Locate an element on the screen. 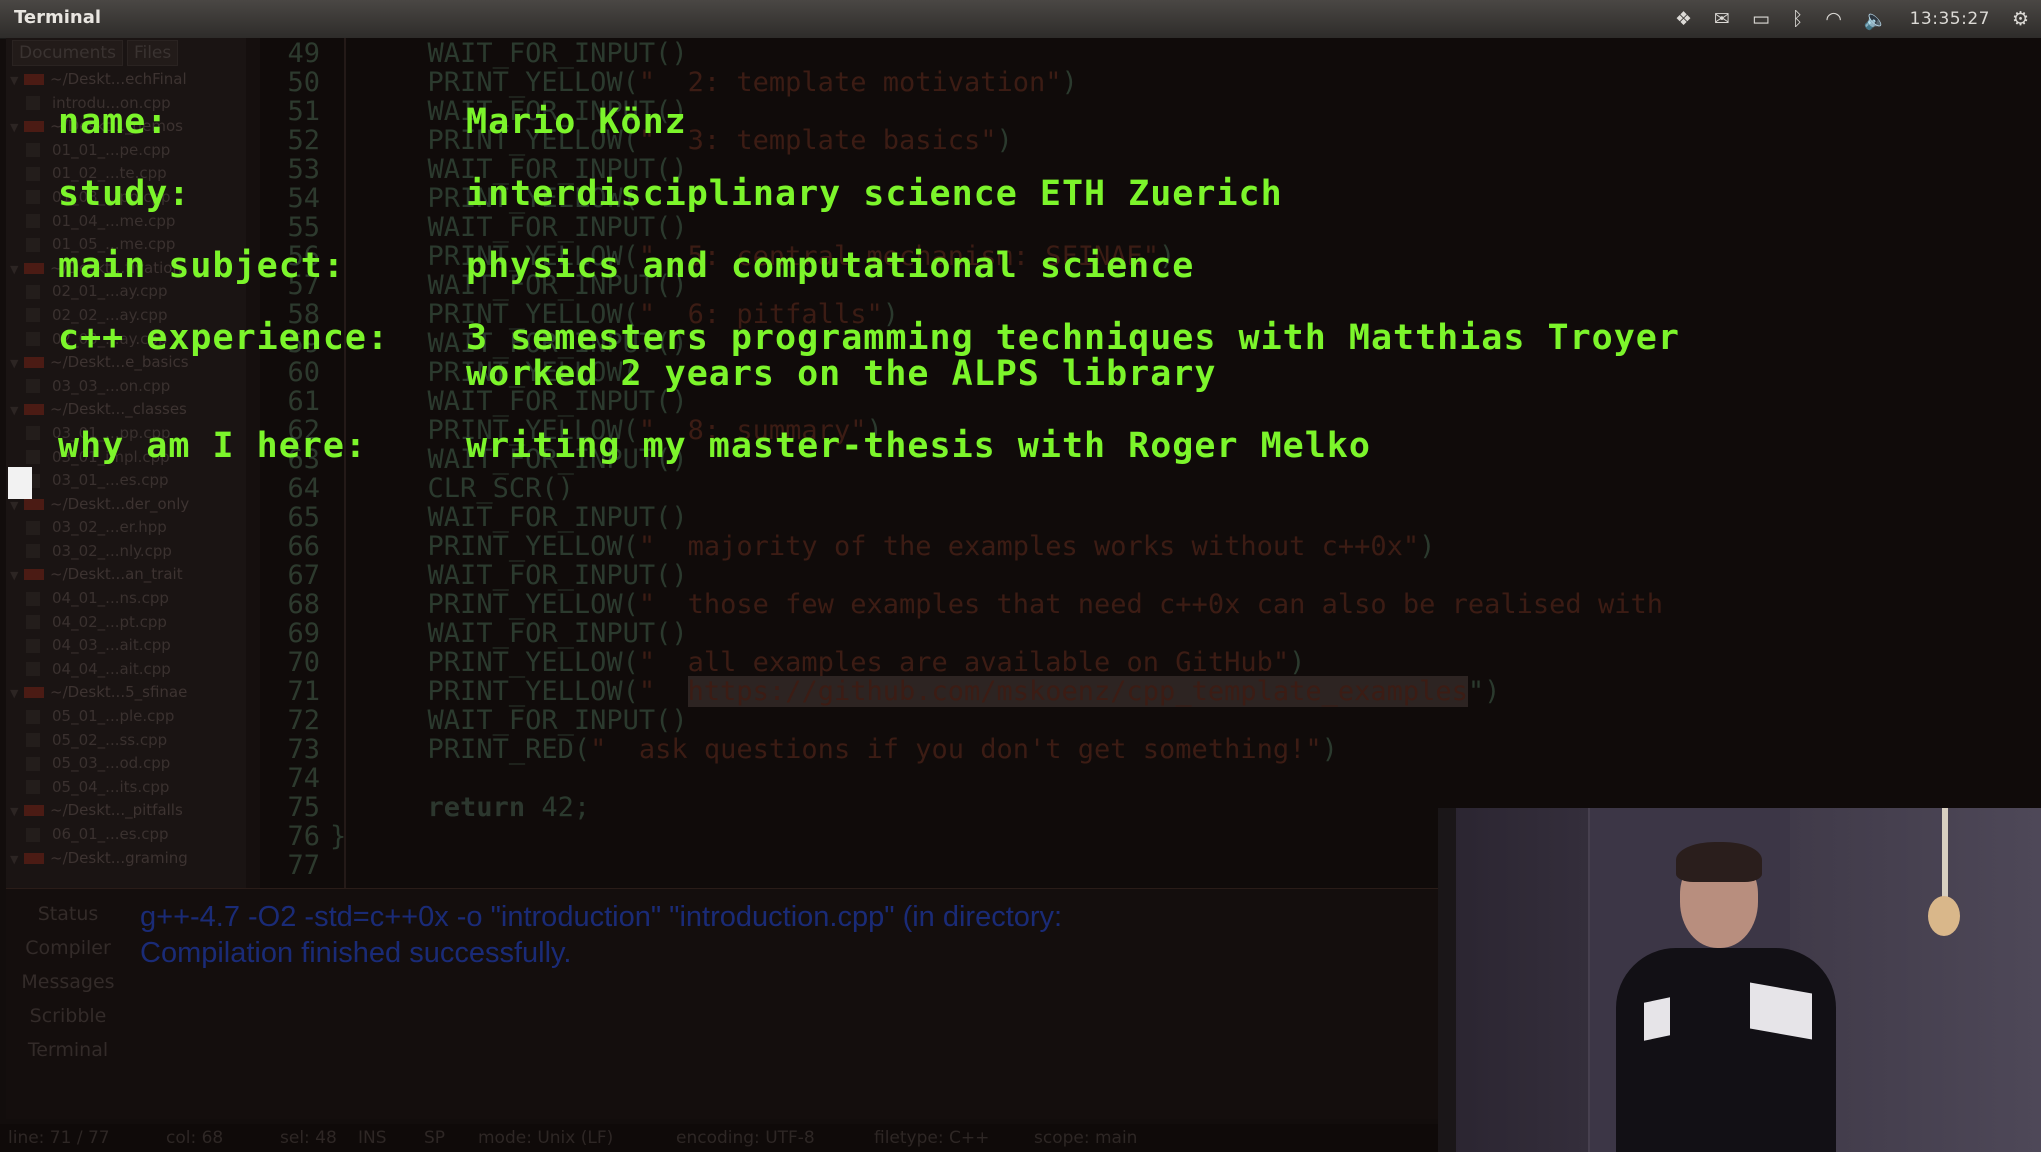 This screenshot has height=1152, width=2041. tree-folder: ▼ ~/Deskt...der_only is located at coordinates (126, 505).